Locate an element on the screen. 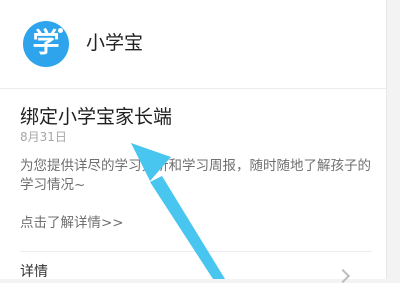 The width and height of the screenshot is (400, 283). message-title: 绑定小学宝家长端 is located at coordinates (96, 117).